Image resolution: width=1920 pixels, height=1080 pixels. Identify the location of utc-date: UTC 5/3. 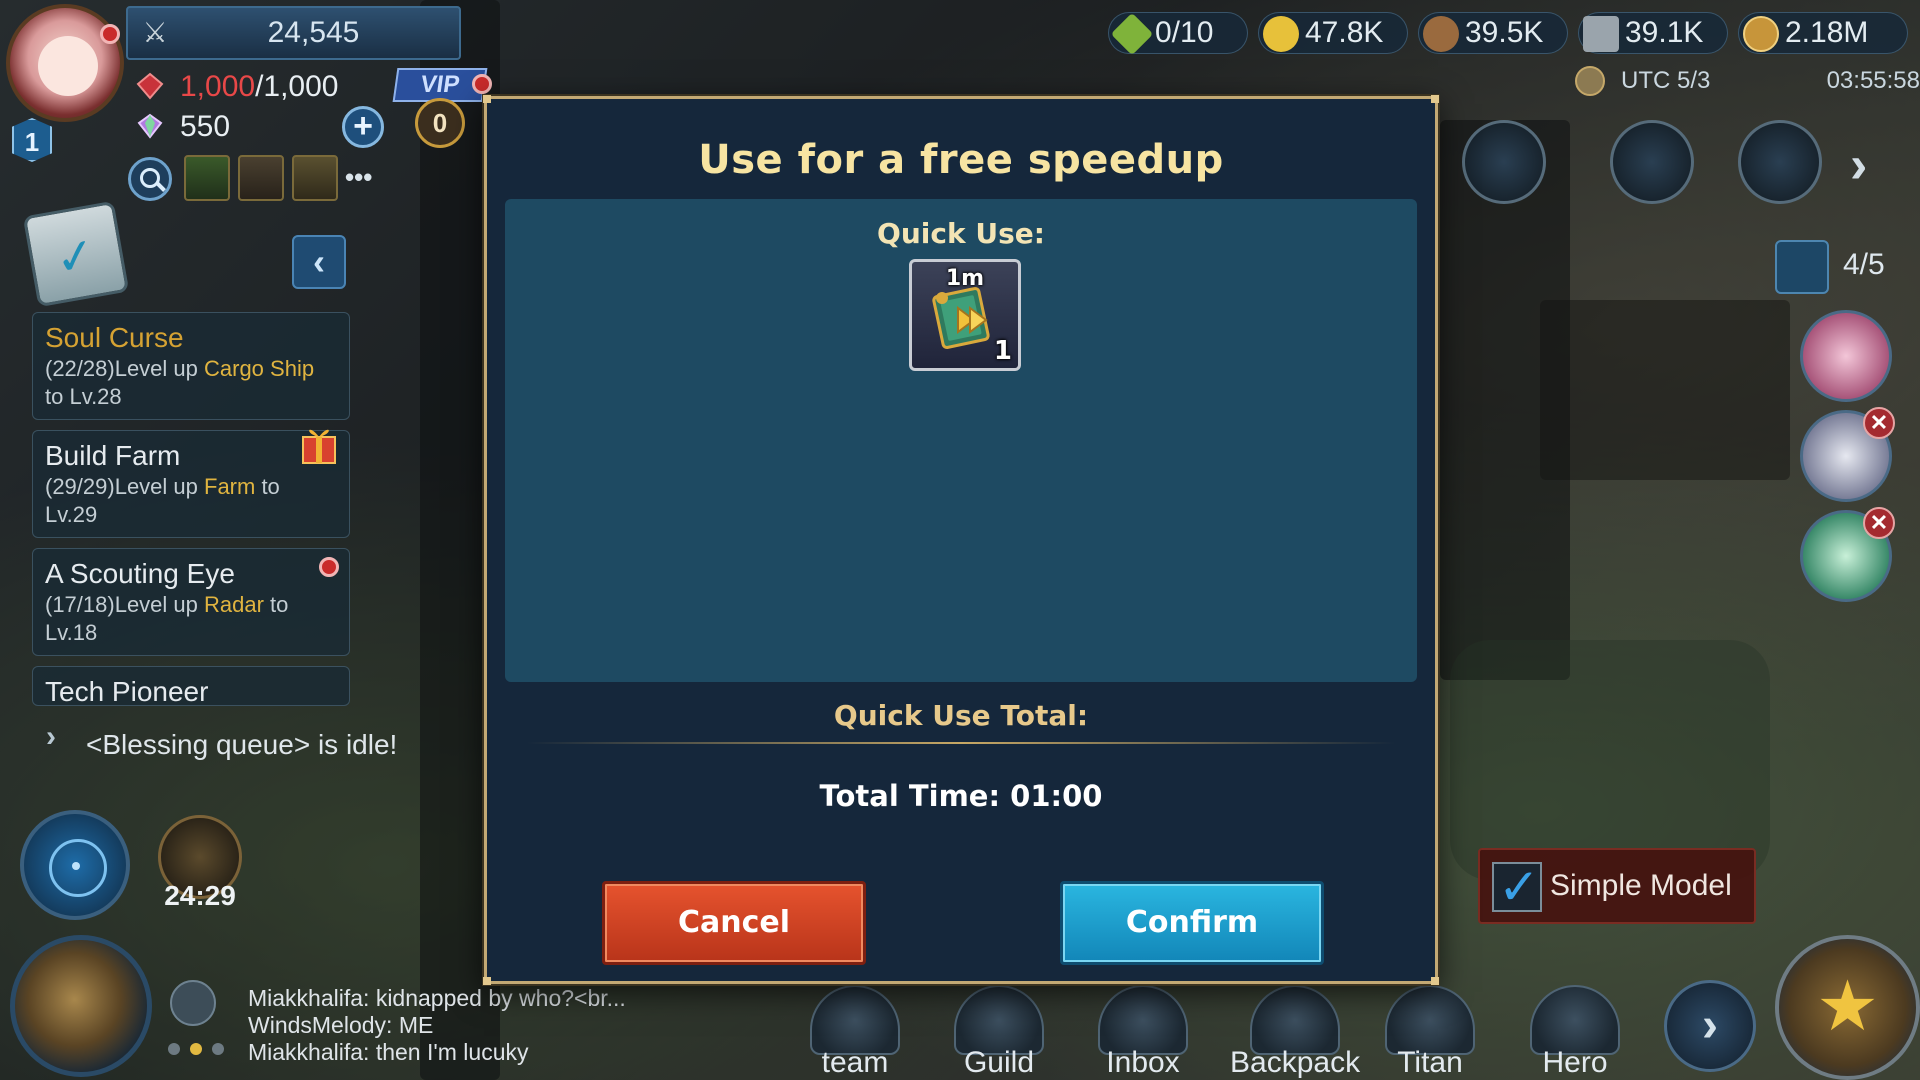
(1666, 80).